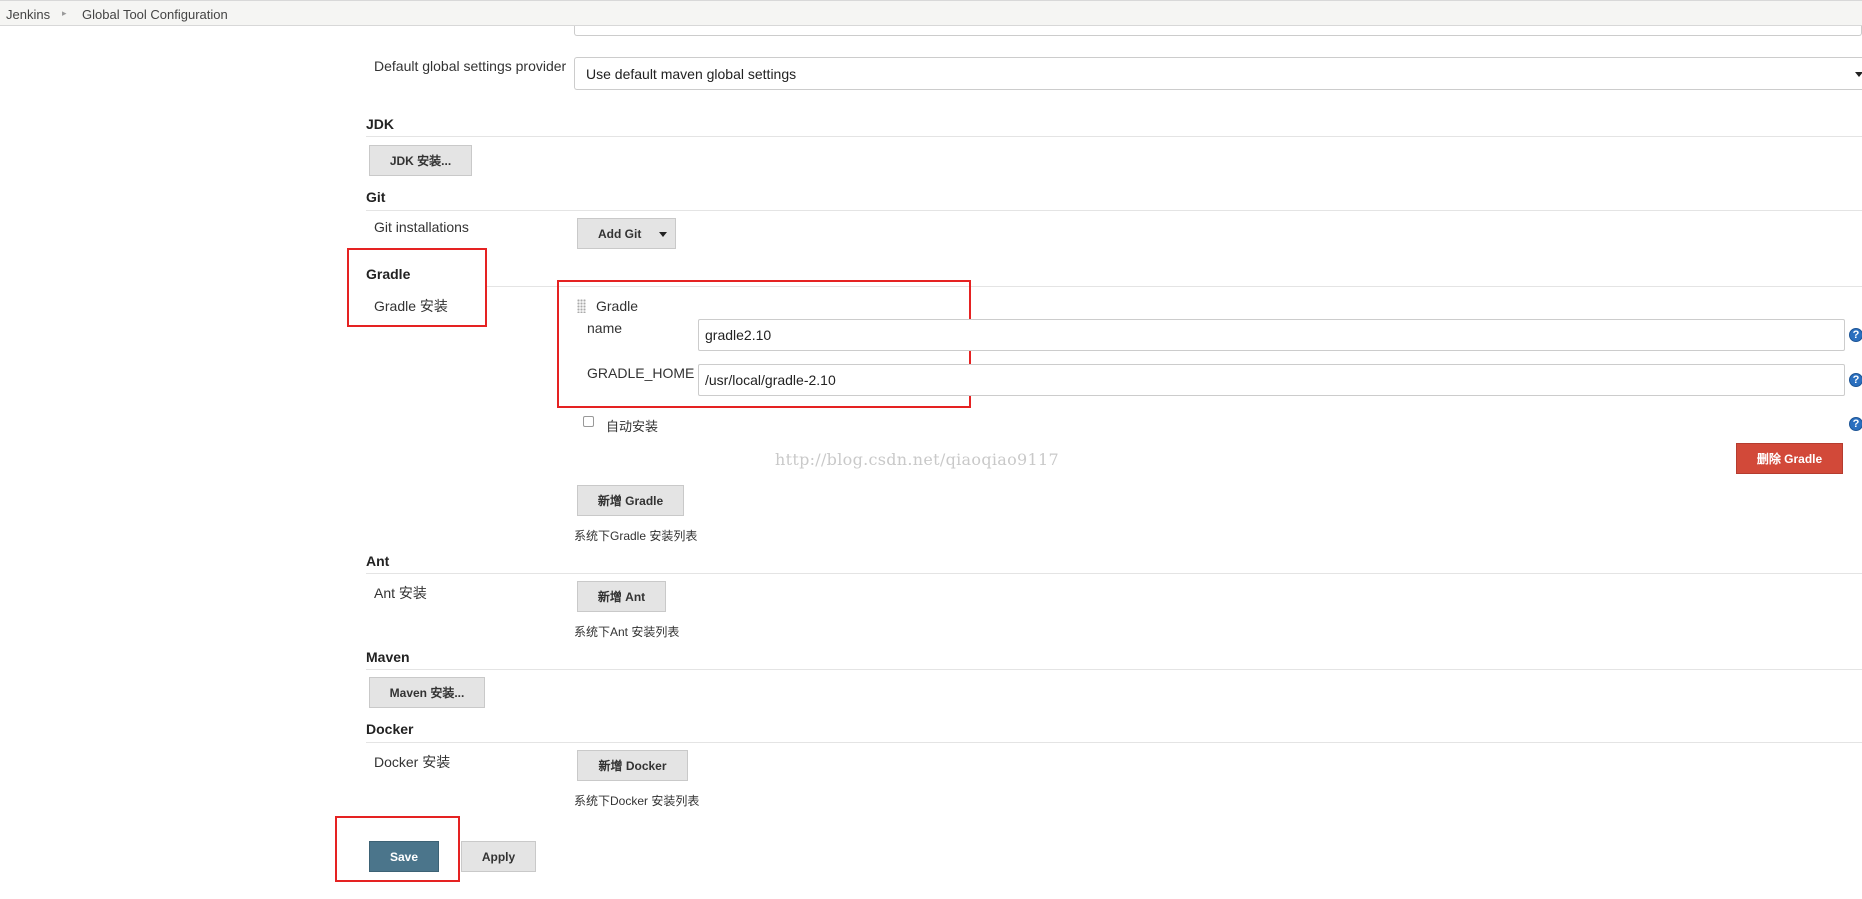 This screenshot has width=1862, height=899. What do you see at coordinates (390, 729) in the screenshot?
I see `docker-section-header: Docker` at bounding box center [390, 729].